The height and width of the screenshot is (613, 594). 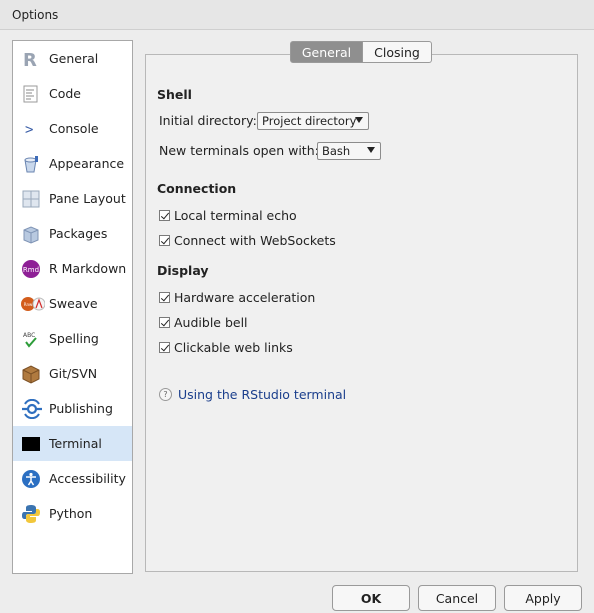 I want to click on sidebar-item-label: Accessibility, so click(x=87, y=478).